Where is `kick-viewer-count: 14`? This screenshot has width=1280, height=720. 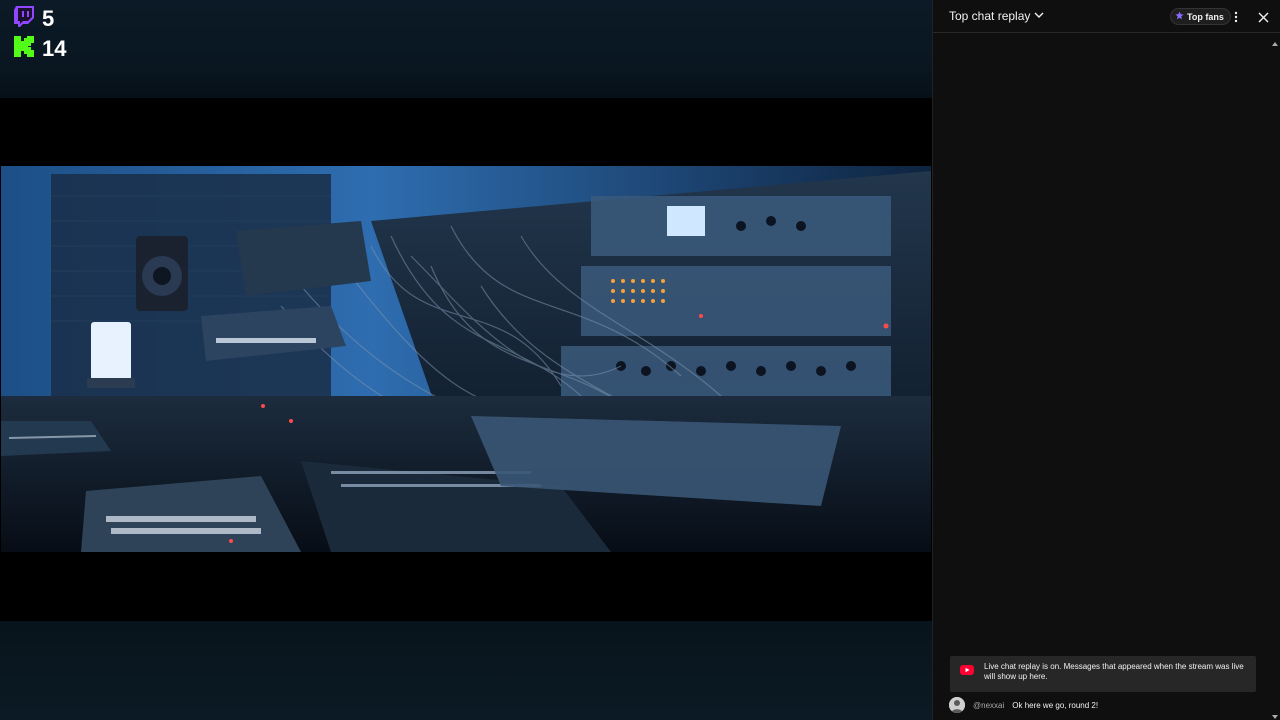 kick-viewer-count: 14 is located at coordinates (39, 48).